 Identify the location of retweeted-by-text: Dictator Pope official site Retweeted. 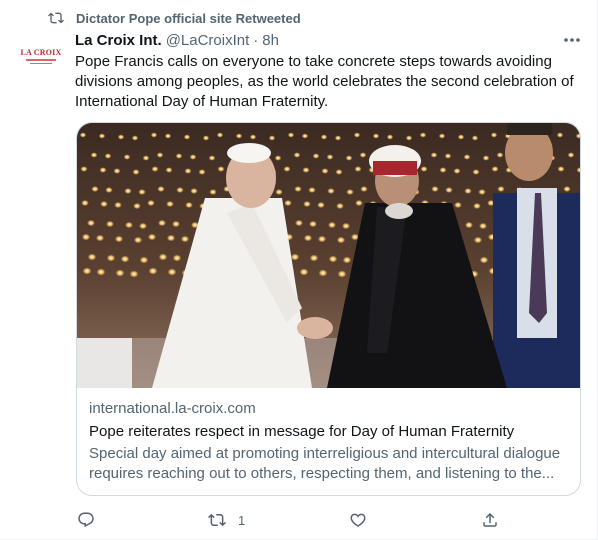
(188, 18).